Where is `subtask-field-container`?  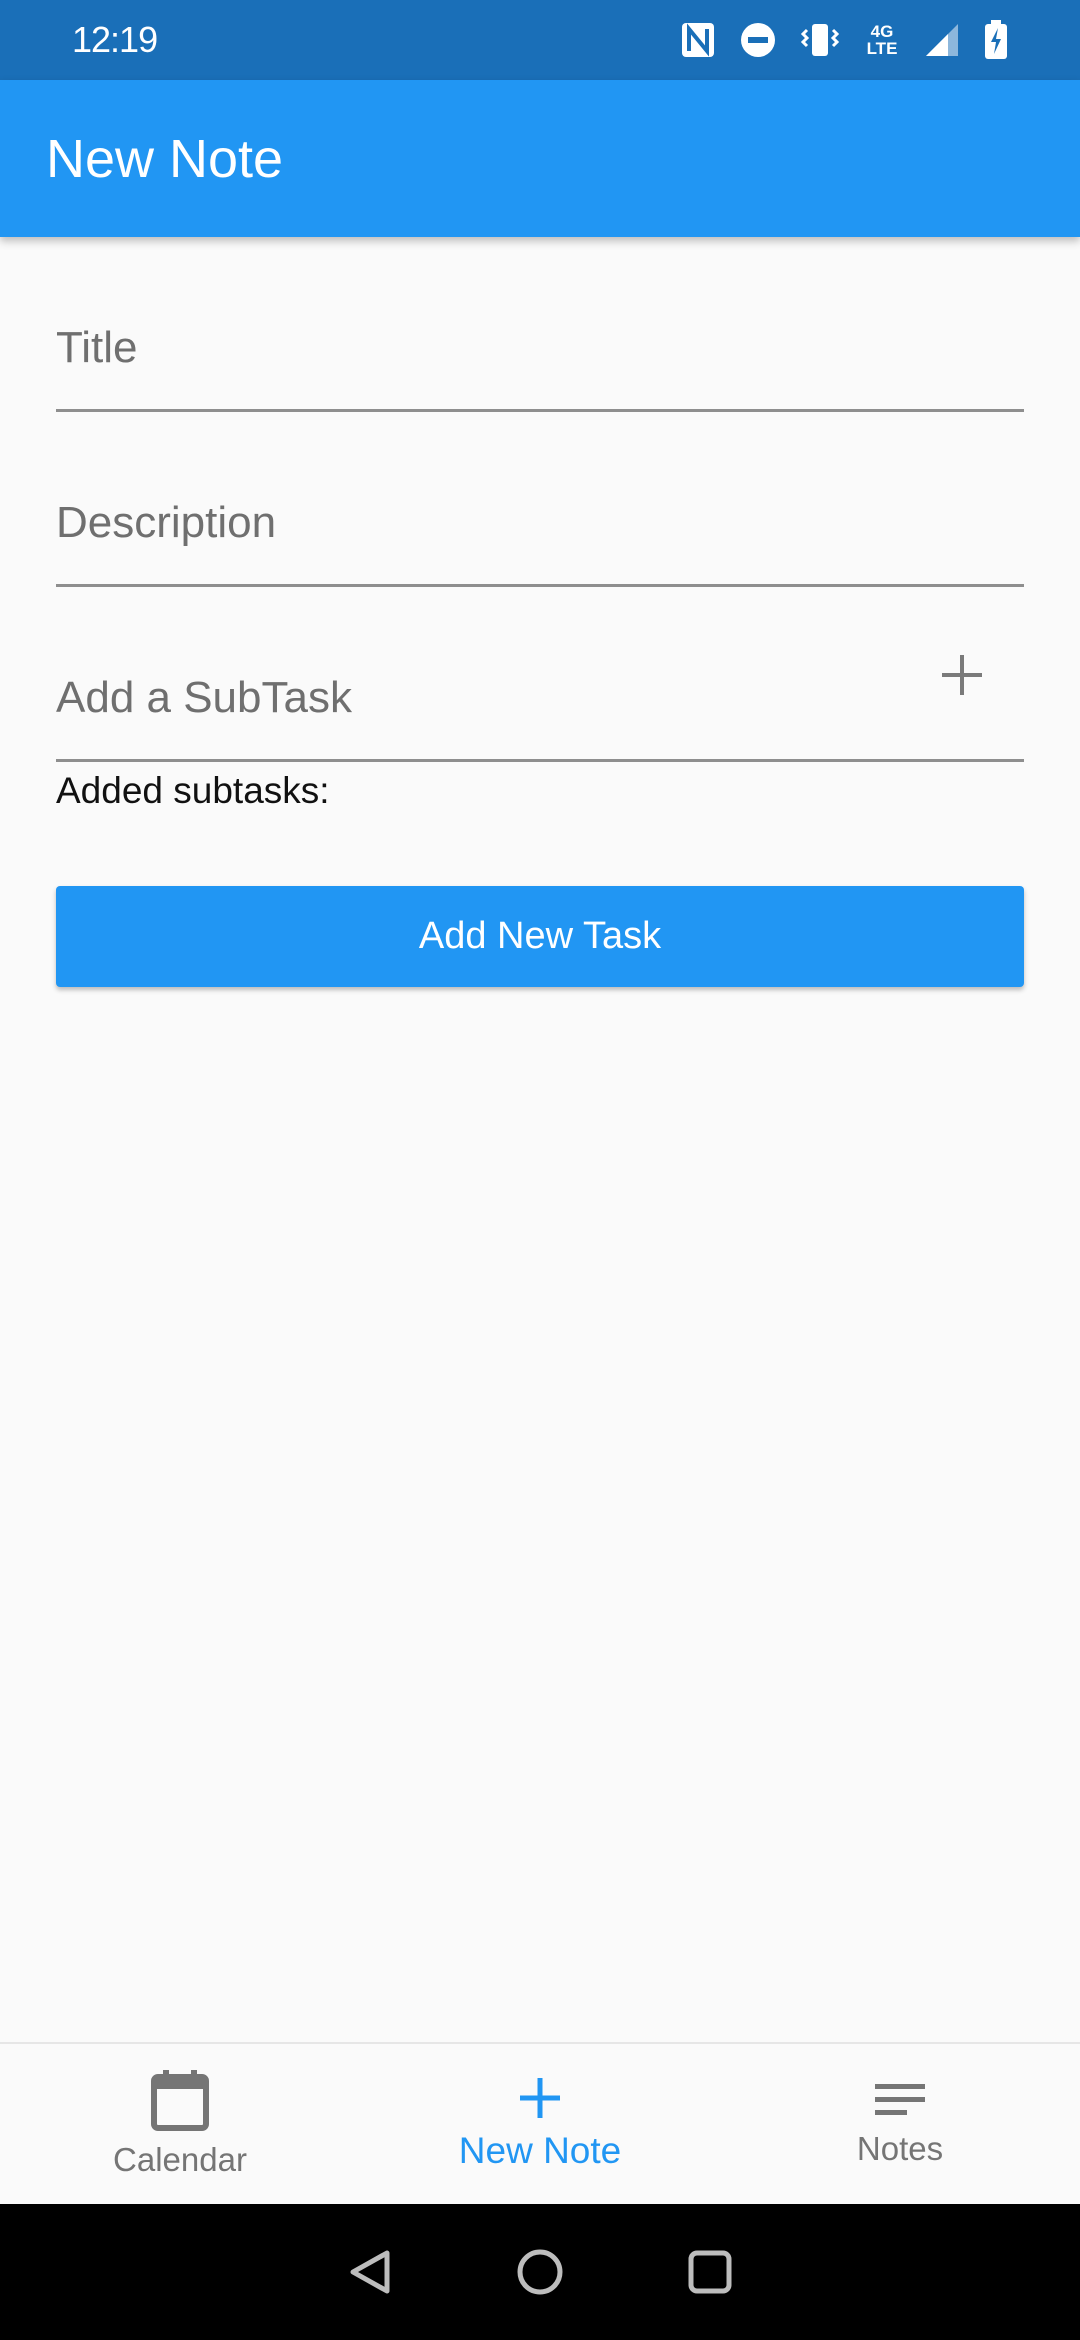 subtask-field-container is located at coordinates (540, 674).